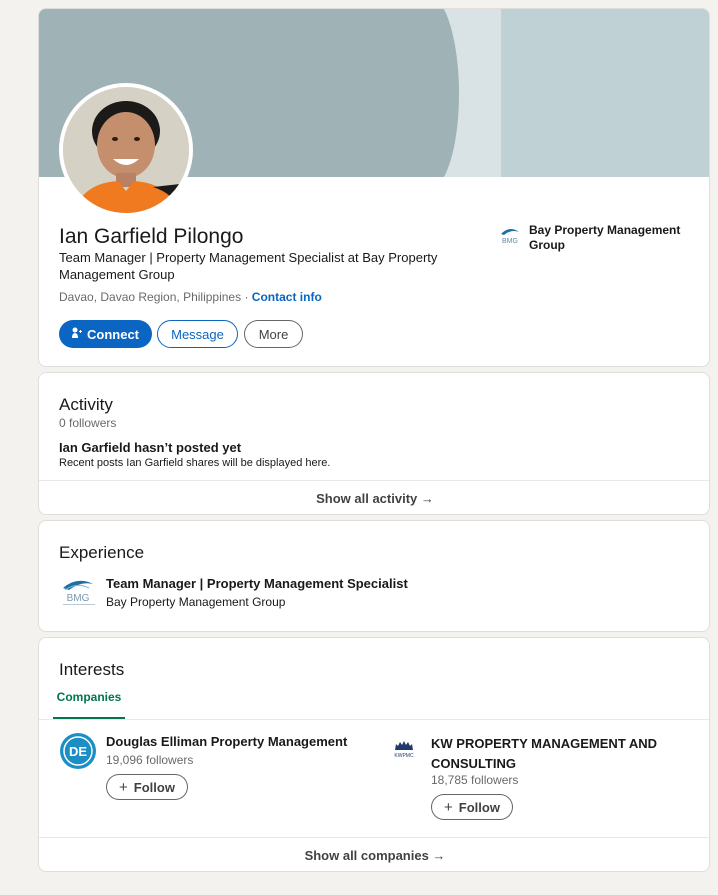 This screenshot has width=718, height=895. Describe the element at coordinates (197, 334) in the screenshot. I see `message-button: Message` at that location.